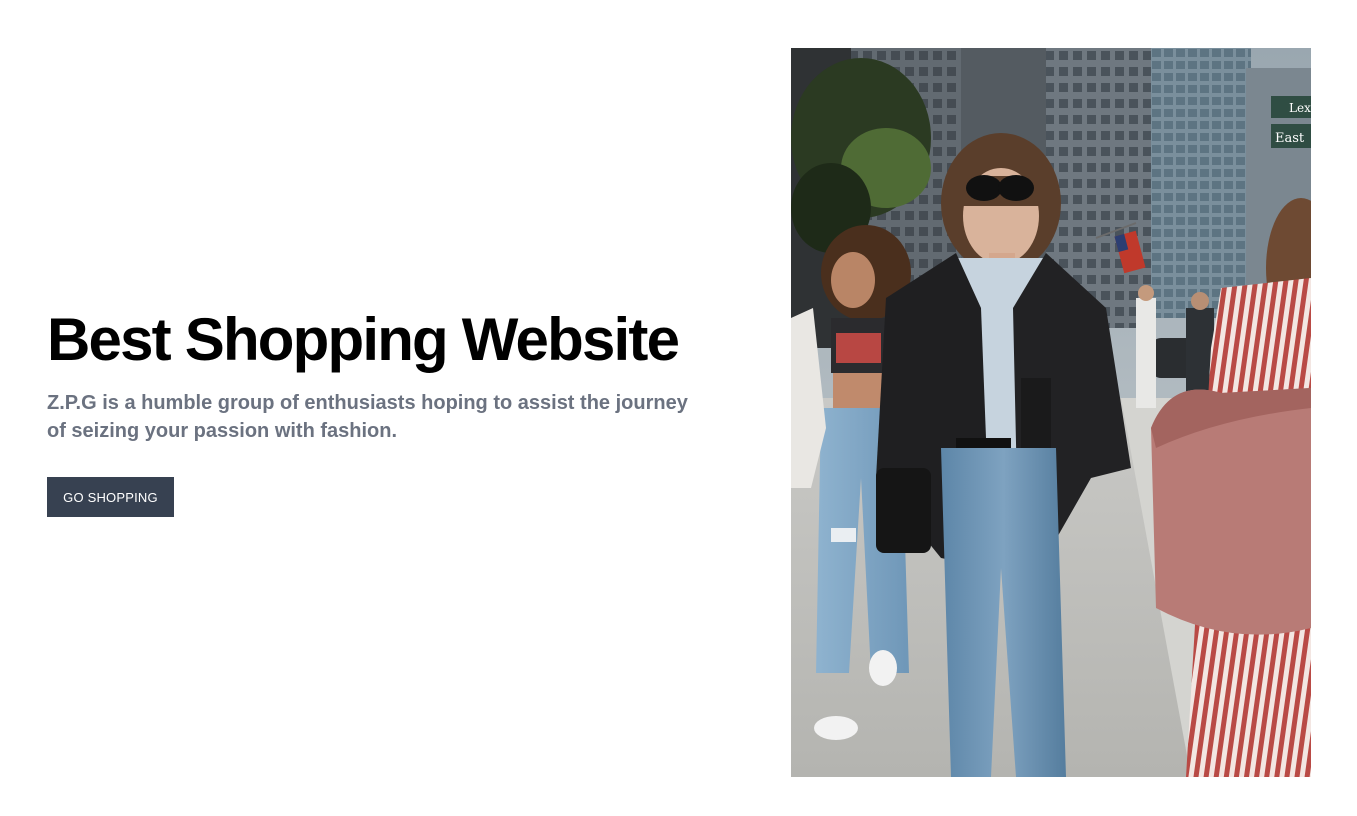 This screenshot has height=816, width=1357. What do you see at coordinates (110, 497) in the screenshot?
I see `go-shopping-button: GO SHOPPING` at bounding box center [110, 497].